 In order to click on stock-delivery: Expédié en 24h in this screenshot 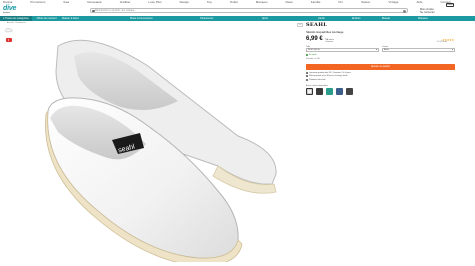, I will do `click(381, 59)`.